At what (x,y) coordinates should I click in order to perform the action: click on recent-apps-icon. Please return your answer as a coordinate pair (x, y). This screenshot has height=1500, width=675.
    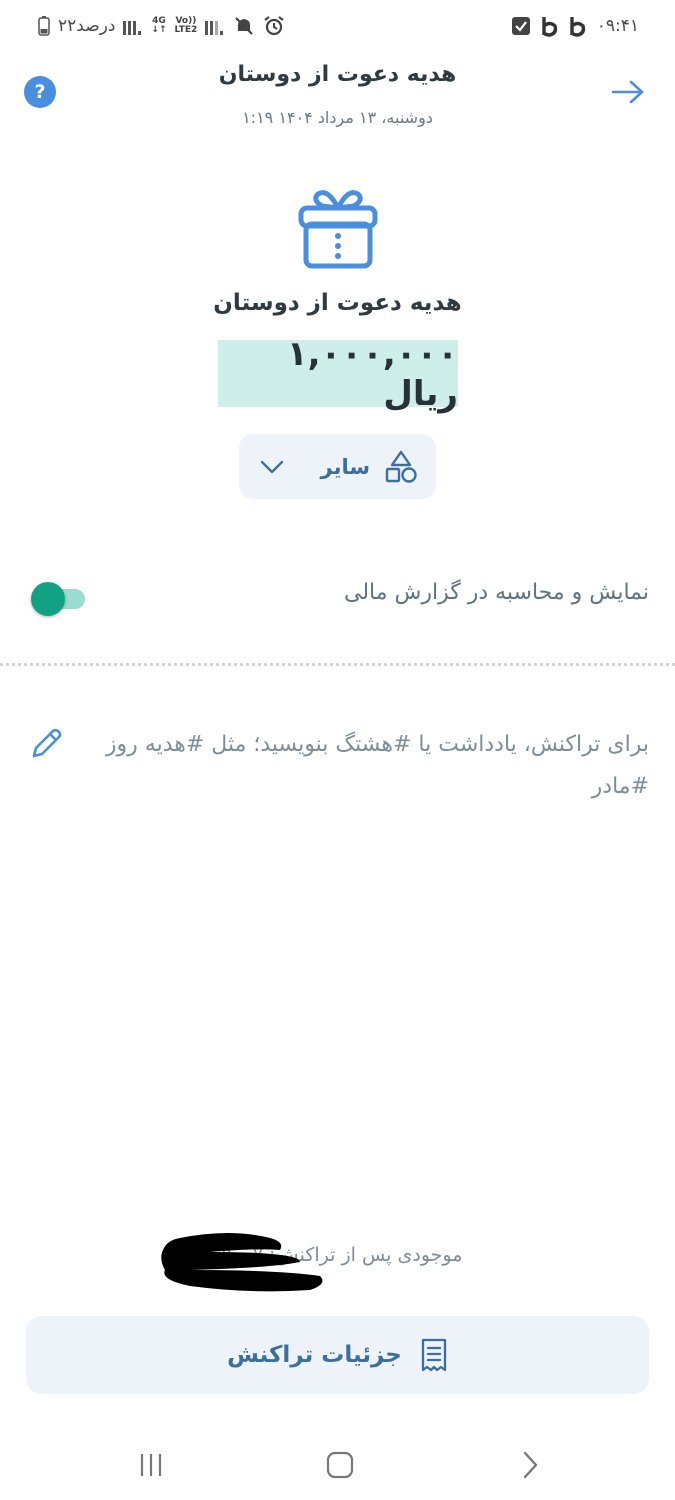
    Looking at the image, I should click on (151, 1465).